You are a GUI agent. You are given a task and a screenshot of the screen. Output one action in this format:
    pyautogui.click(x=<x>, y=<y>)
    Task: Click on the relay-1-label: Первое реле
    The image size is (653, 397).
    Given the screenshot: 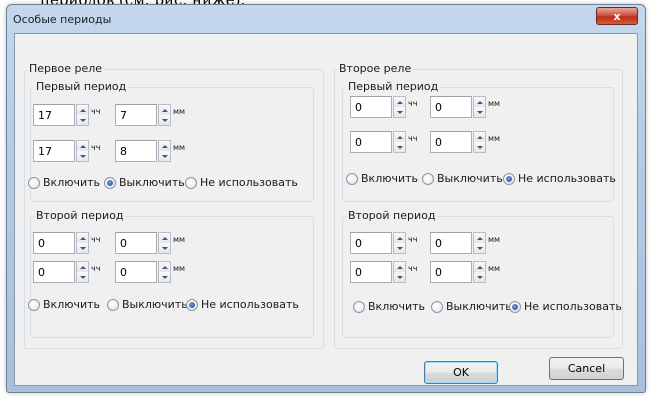 What is the action you would take?
    pyautogui.click(x=66, y=68)
    